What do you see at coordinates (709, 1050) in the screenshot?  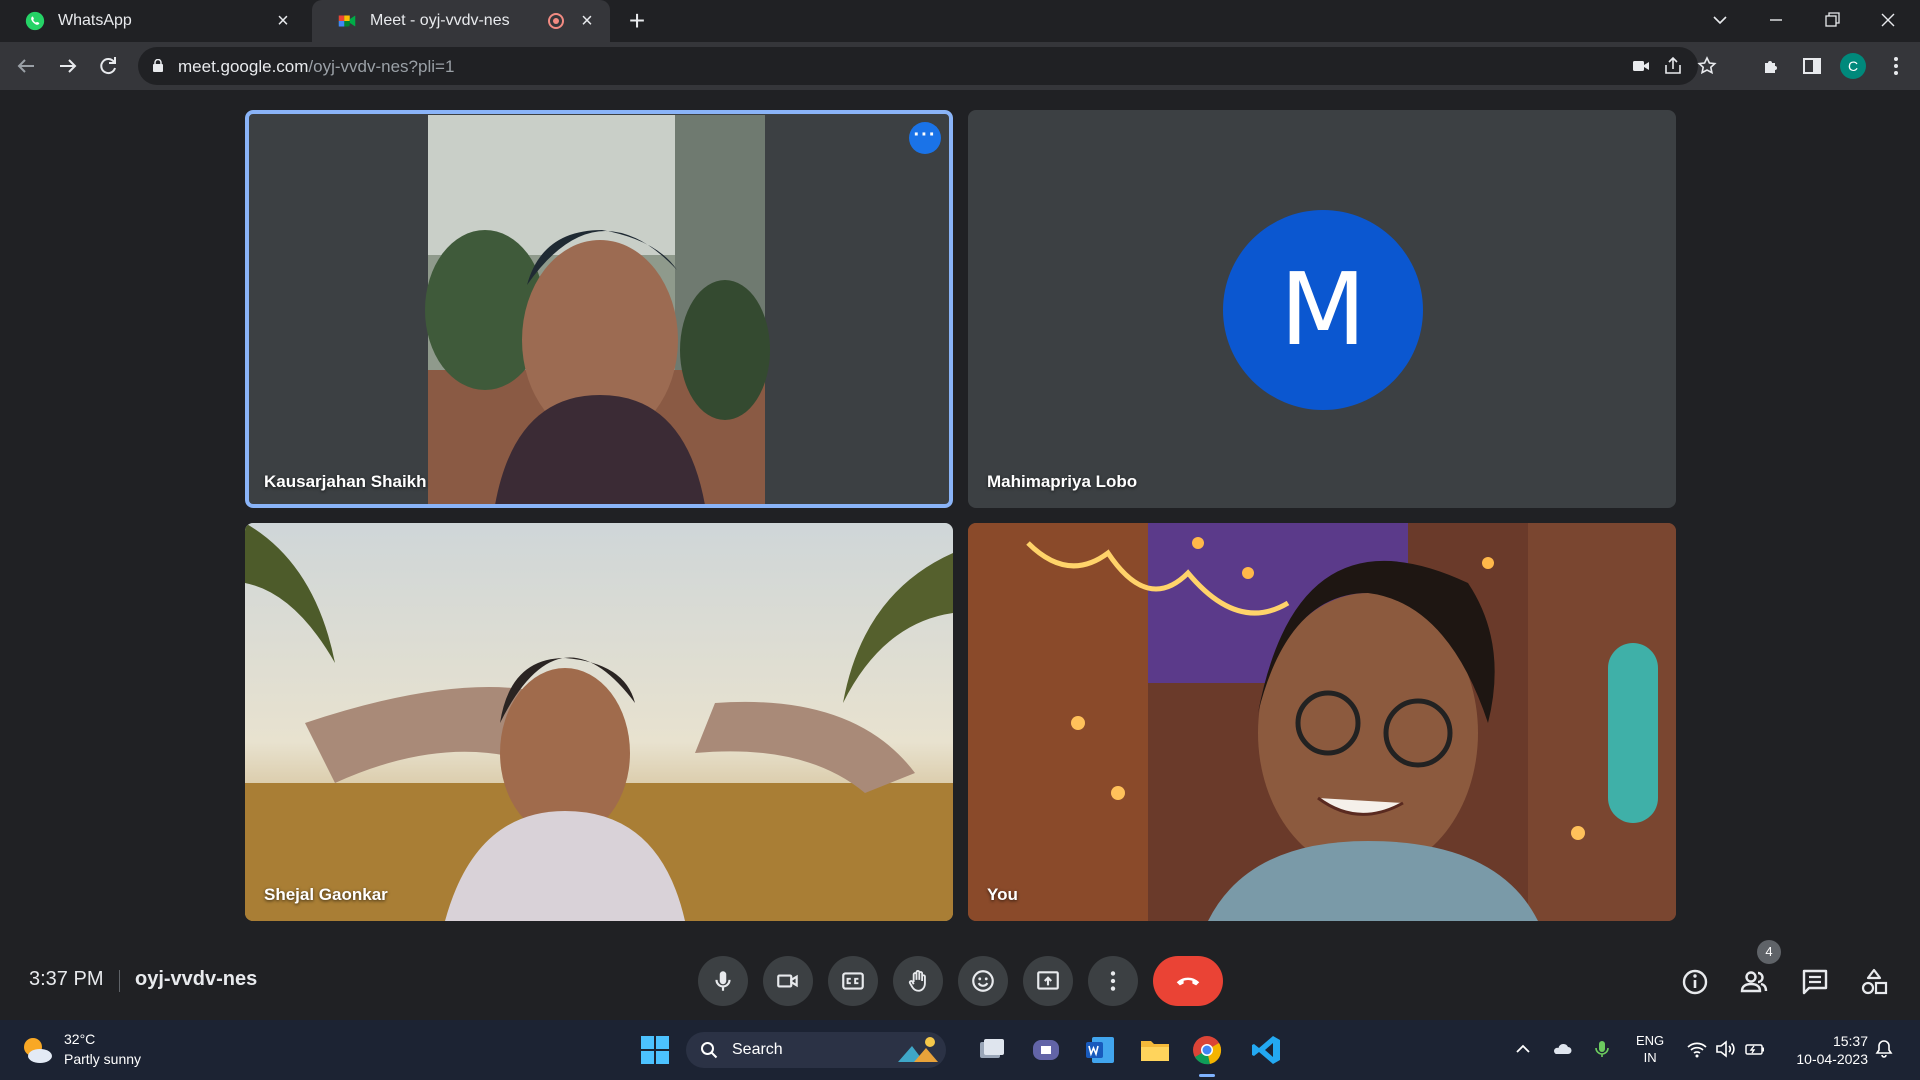 I see `search-icon` at bounding box center [709, 1050].